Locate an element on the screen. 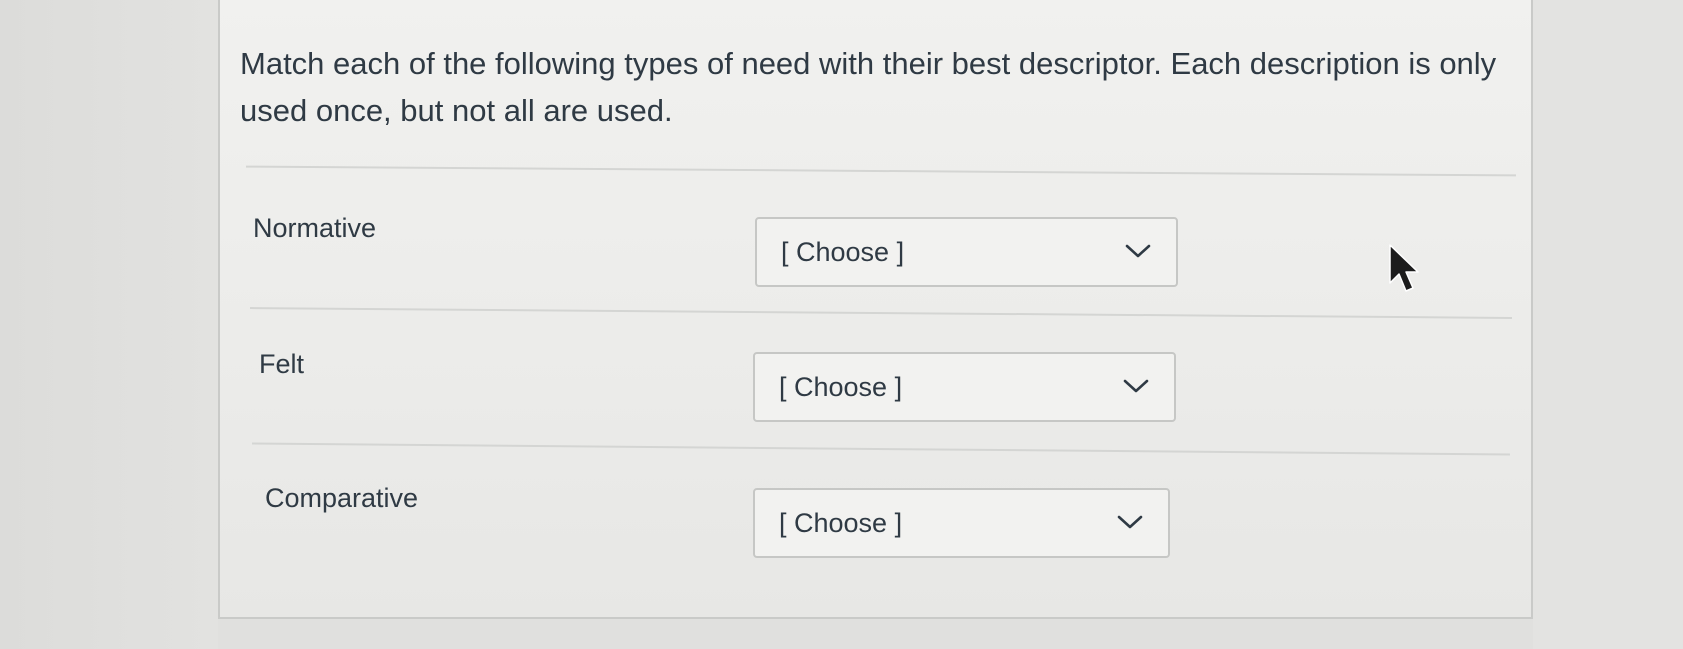 This screenshot has height=649, width=1683. background-bottom is located at coordinates (875, 634).